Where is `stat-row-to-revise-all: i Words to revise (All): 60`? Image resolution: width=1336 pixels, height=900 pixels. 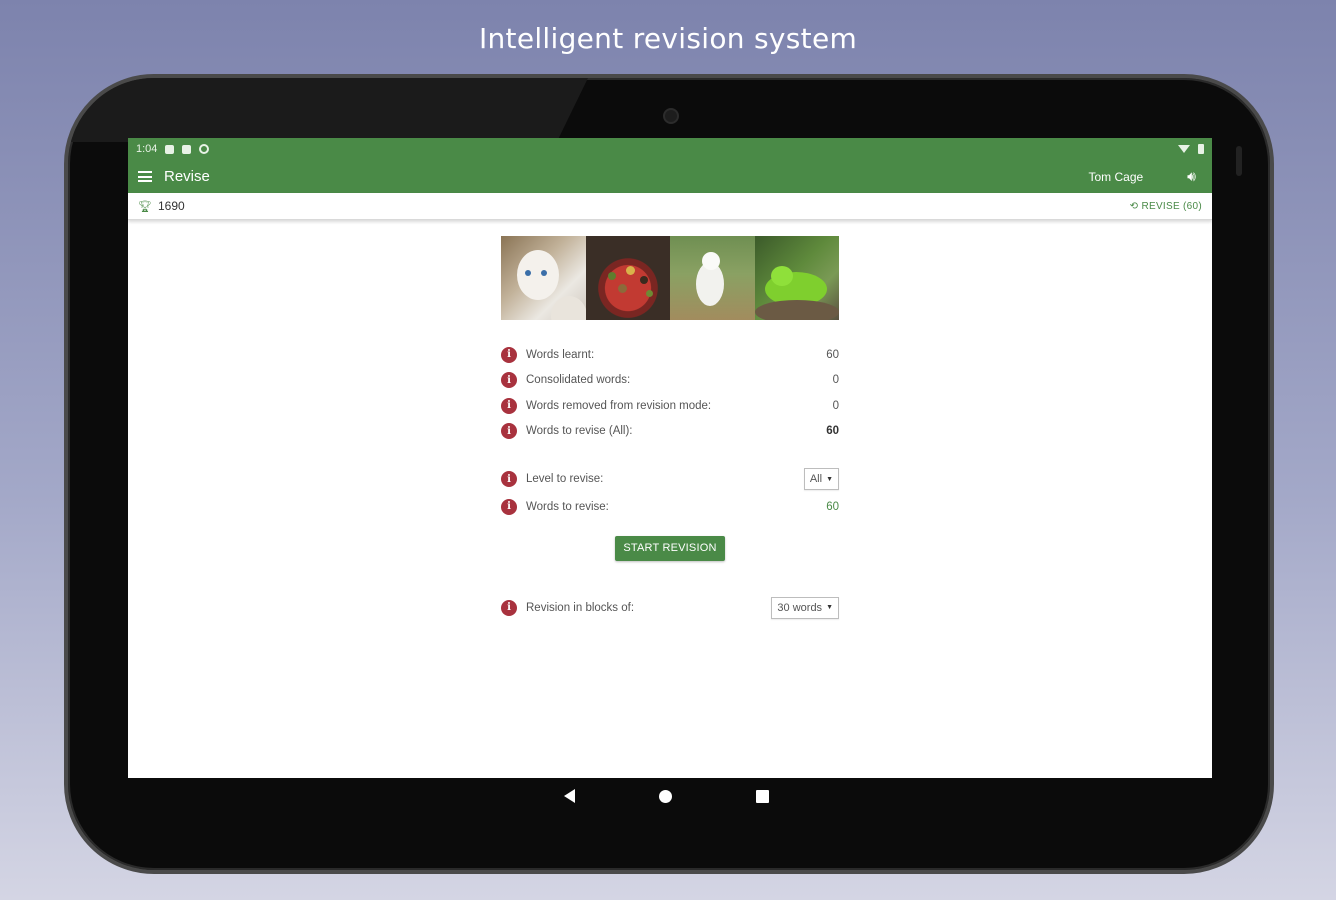 stat-row-to-revise-all: i Words to revise (All): 60 is located at coordinates (670, 432).